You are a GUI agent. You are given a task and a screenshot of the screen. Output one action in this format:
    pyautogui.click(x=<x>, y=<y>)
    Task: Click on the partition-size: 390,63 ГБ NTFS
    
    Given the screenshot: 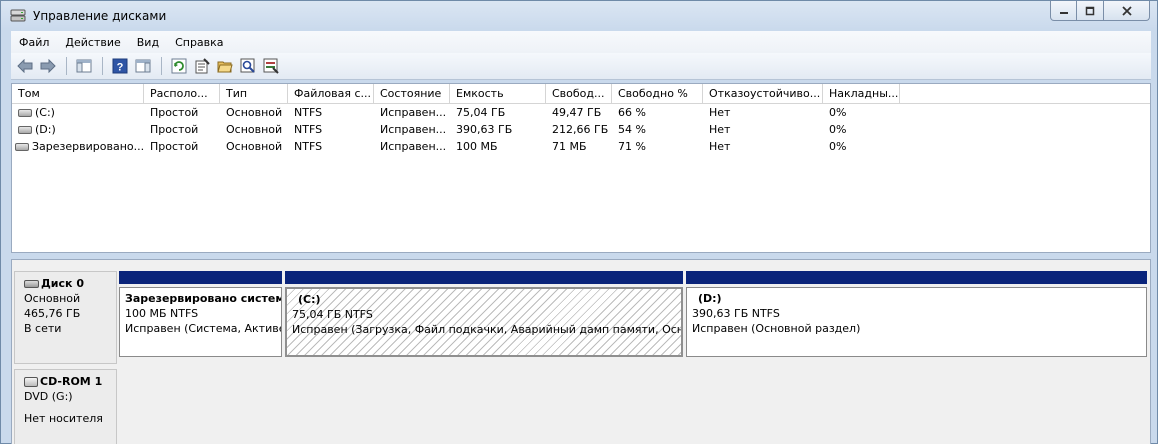 What is the action you would take?
    pyautogui.click(x=736, y=313)
    